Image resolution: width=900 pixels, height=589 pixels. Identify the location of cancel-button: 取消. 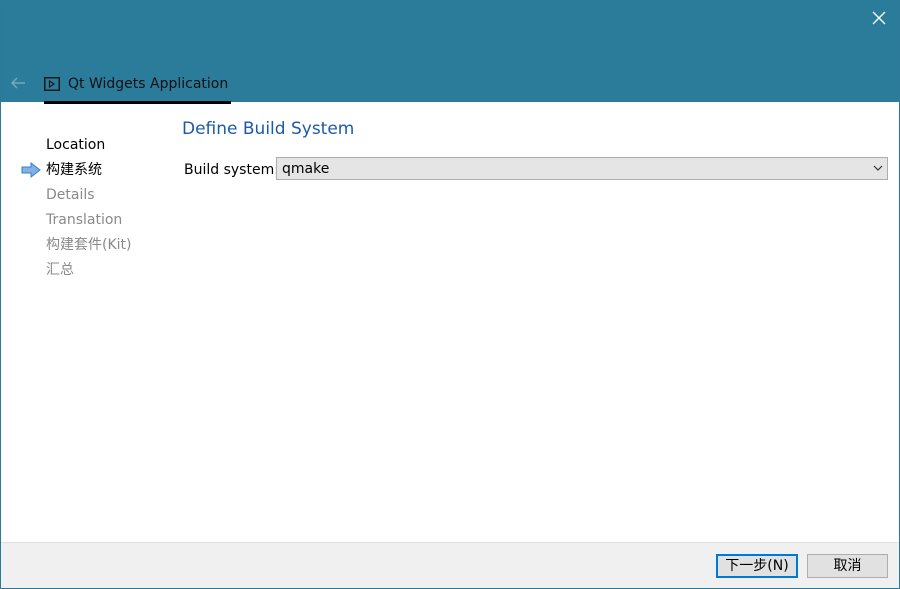
(847, 566).